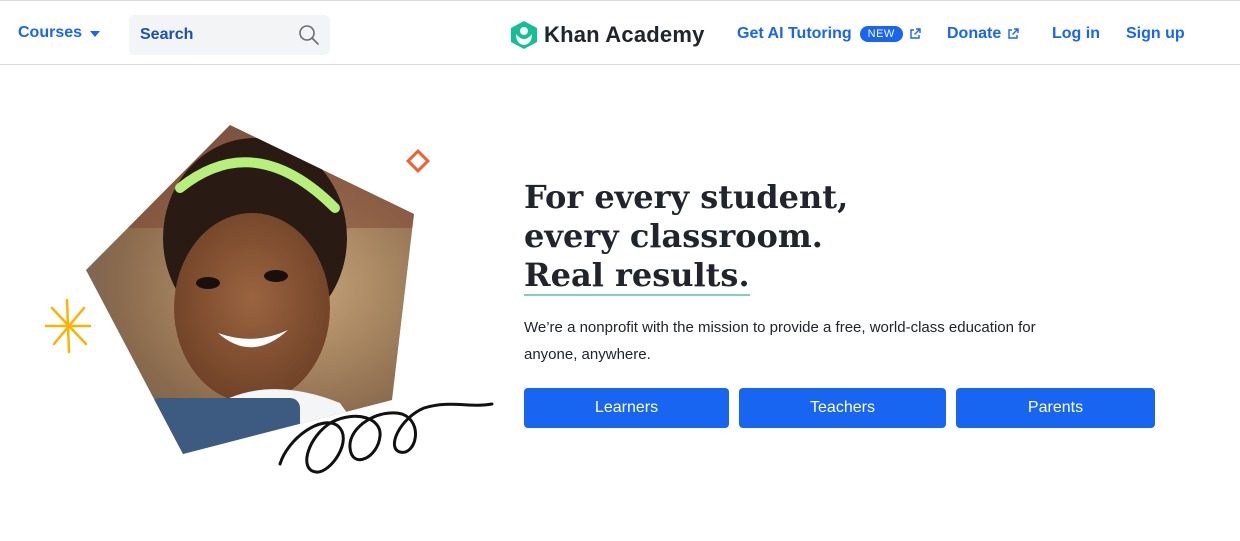  I want to click on khan-academy-logo: Khan Academy, so click(607, 35).